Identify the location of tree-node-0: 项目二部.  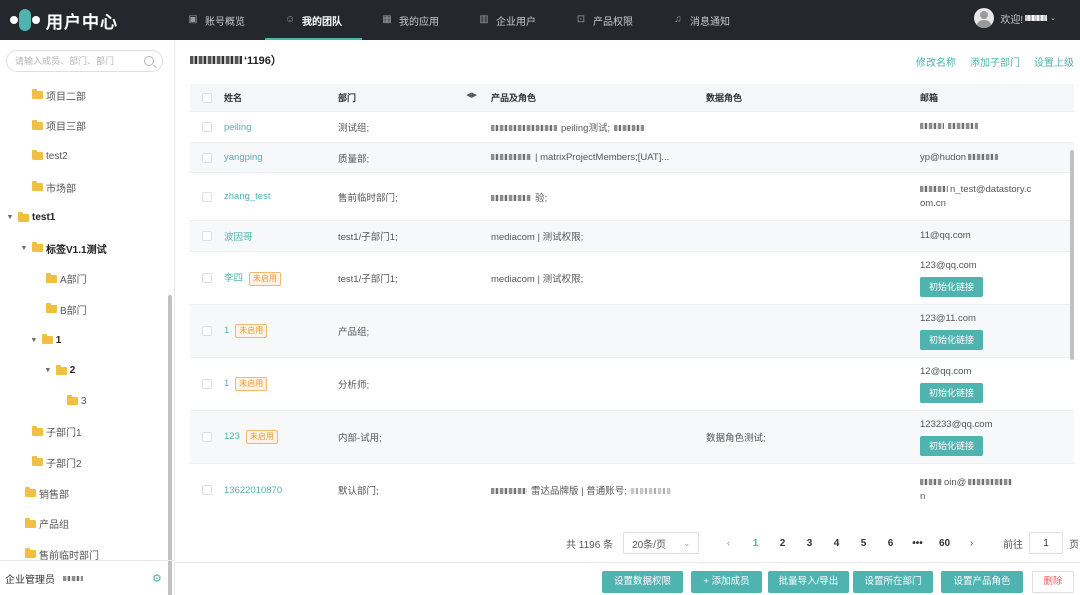
(85, 95).